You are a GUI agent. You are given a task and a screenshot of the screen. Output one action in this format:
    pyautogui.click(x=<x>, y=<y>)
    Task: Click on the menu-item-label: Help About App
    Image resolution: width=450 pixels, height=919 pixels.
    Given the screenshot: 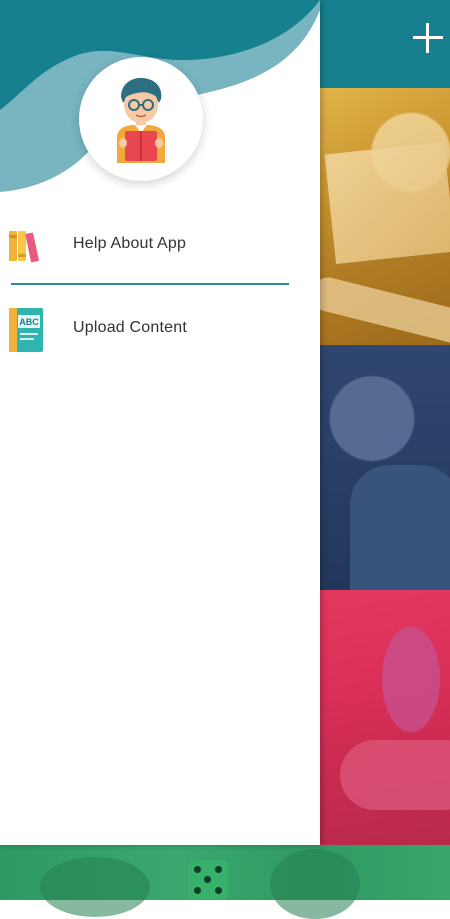 What is the action you would take?
    pyautogui.click(x=130, y=243)
    